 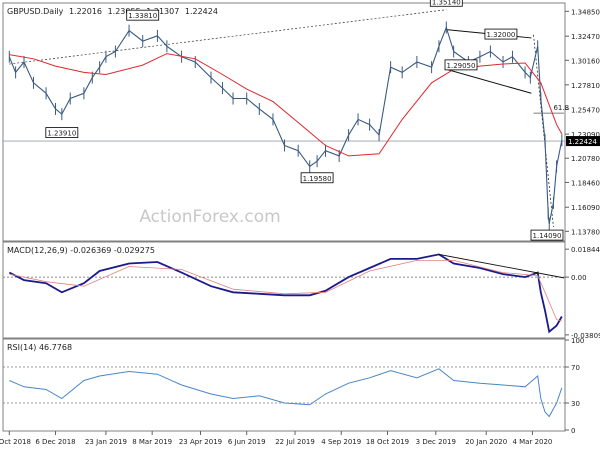 What do you see at coordinates (575, 368) in the screenshot?
I see `rsi-ytick-label: 70` at bounding box center [575, 368].